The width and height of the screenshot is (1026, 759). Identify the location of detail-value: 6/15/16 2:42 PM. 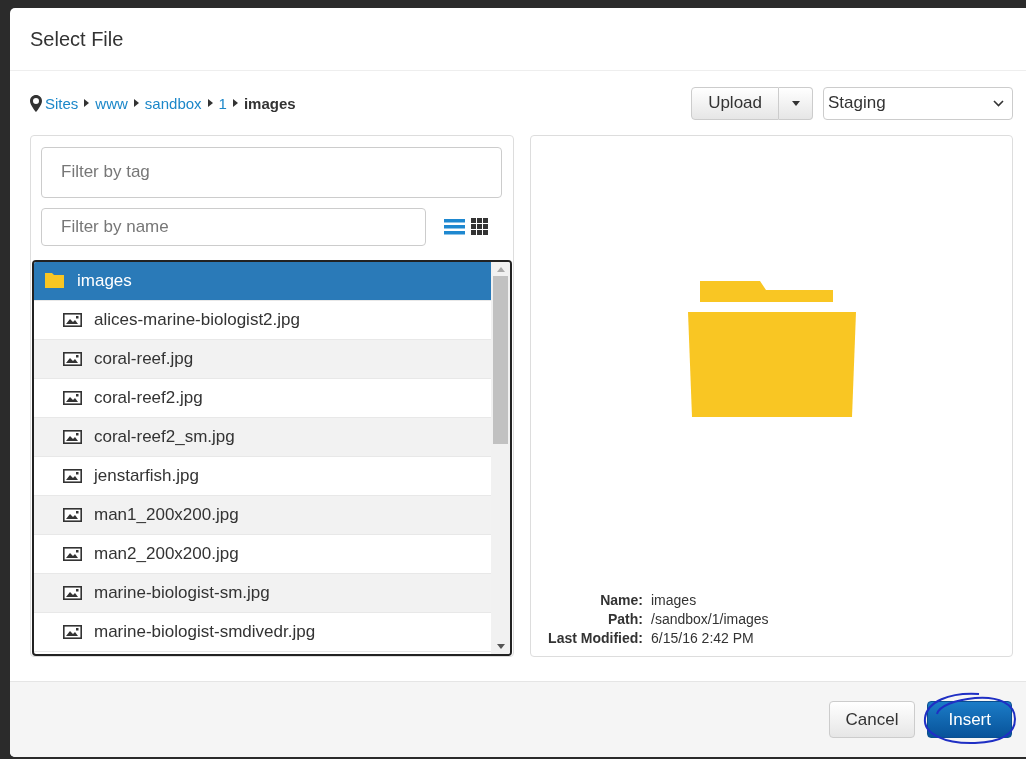
(703, 638).